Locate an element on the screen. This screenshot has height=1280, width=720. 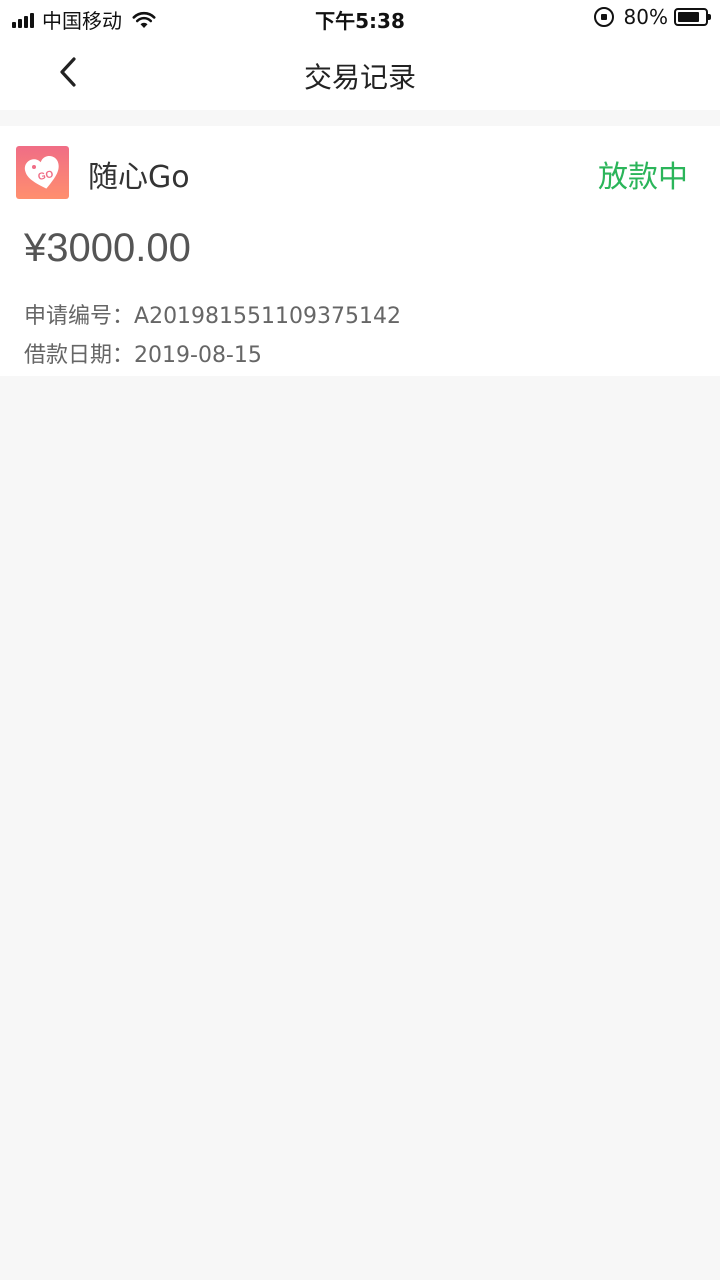
battery-percentage: 80% is located at coordinates (645, 17).